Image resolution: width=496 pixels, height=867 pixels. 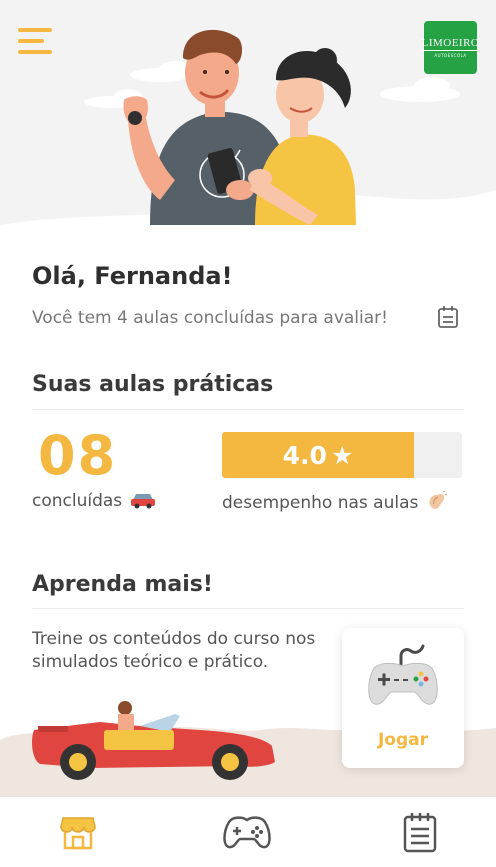 I want to click on hamburger-menu-icon, so click(x=35, y=30).